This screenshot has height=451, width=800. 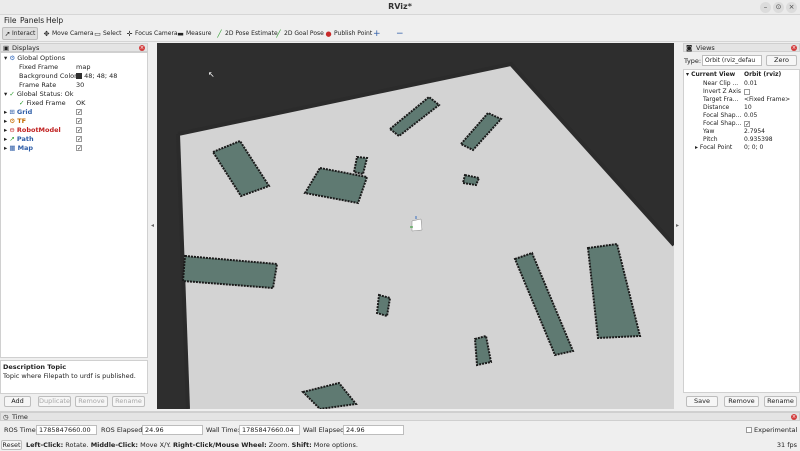 I want to click on invert-z-checkbox, so click(x=747, y=92).